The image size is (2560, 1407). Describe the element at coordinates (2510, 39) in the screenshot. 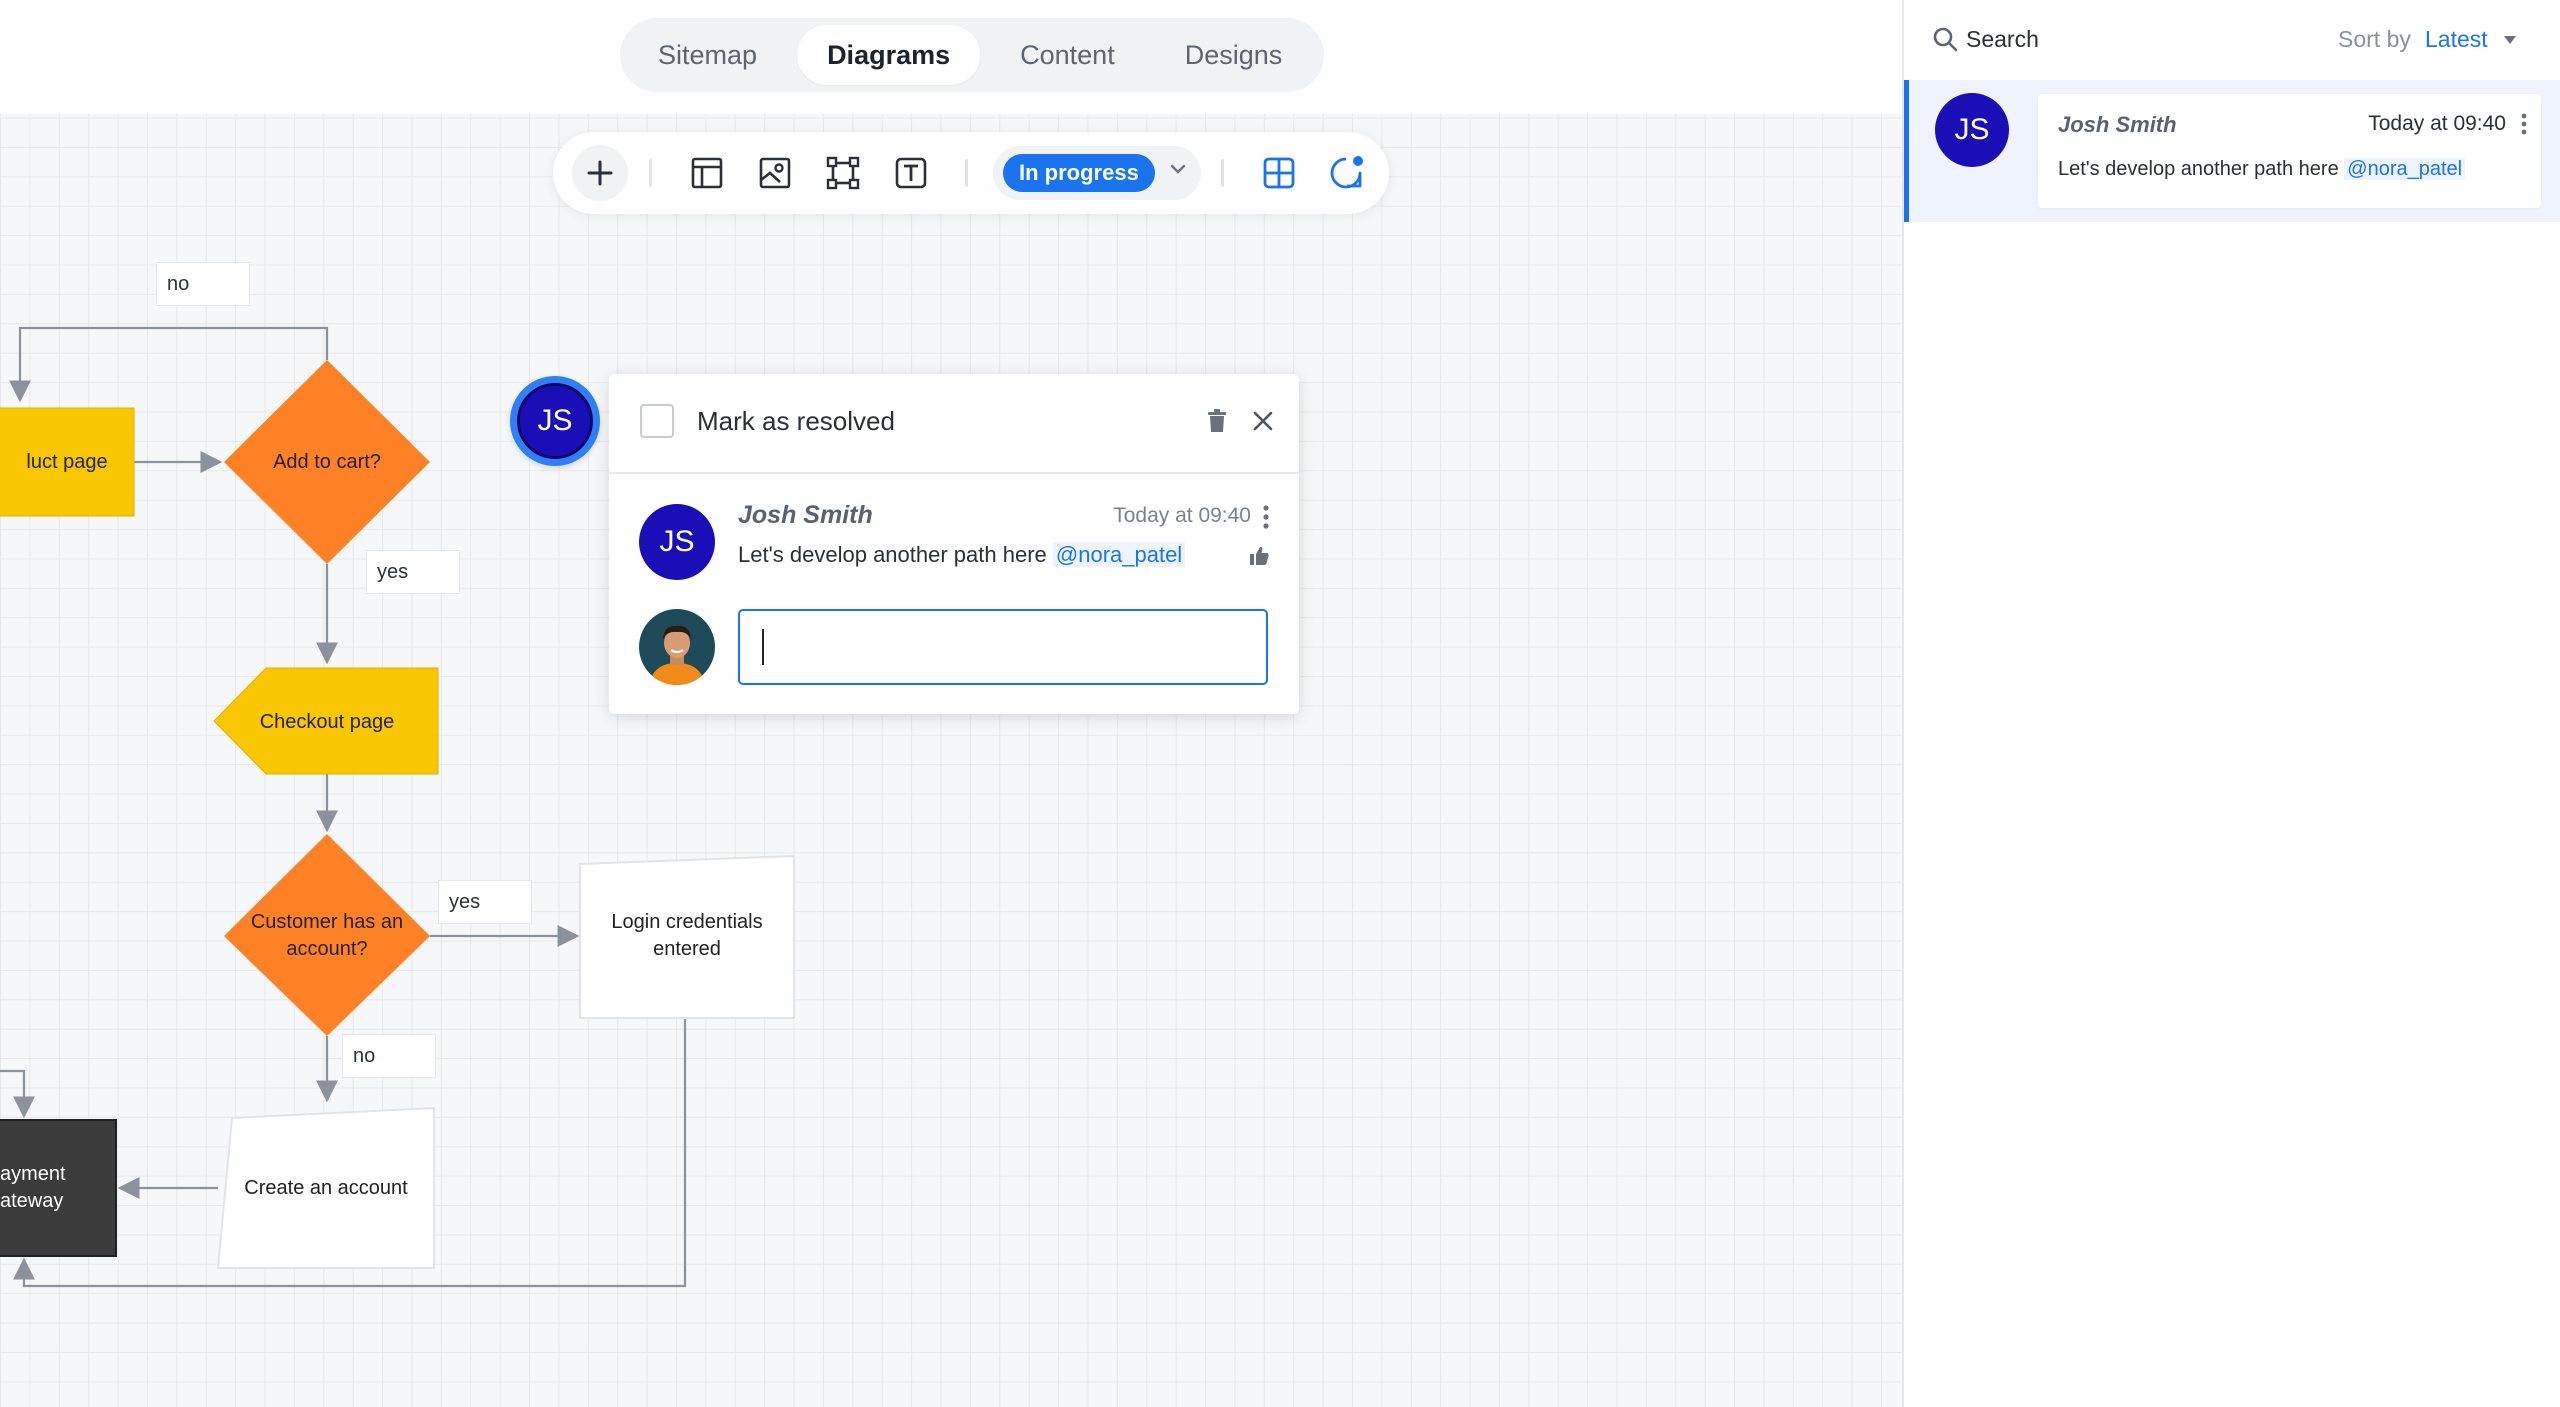

I see `caret-down-icon` at that location.